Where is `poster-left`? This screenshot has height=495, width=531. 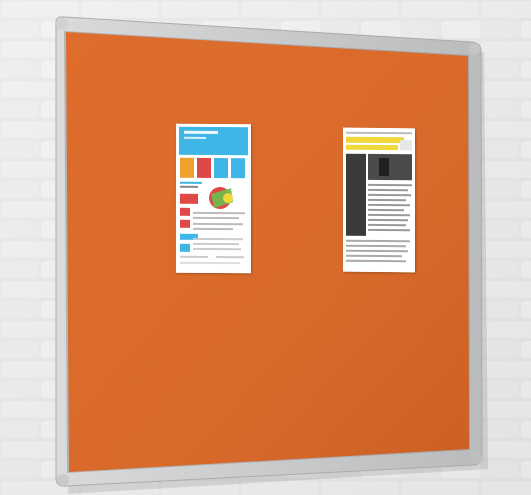 poster-left is located at coordinates (213, 198).